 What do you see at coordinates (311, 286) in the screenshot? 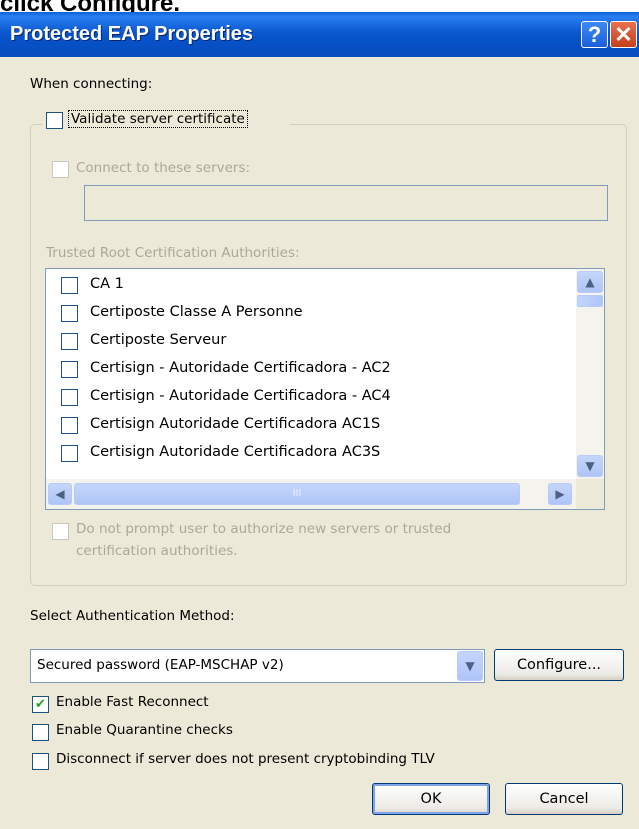
I see `list-item: CA 1` at bounding box center [311, 286].